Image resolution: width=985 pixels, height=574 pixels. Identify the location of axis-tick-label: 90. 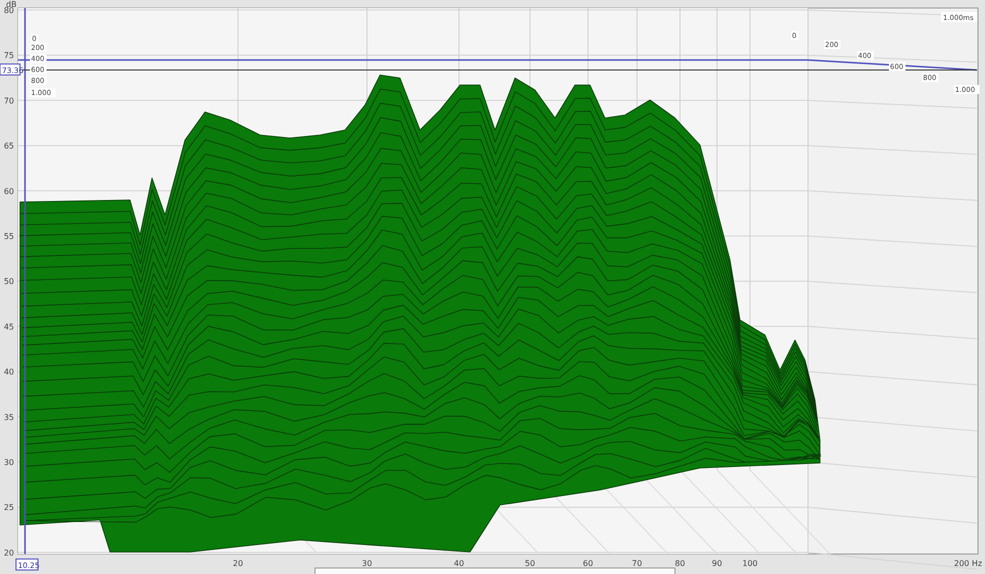
(717, 563).